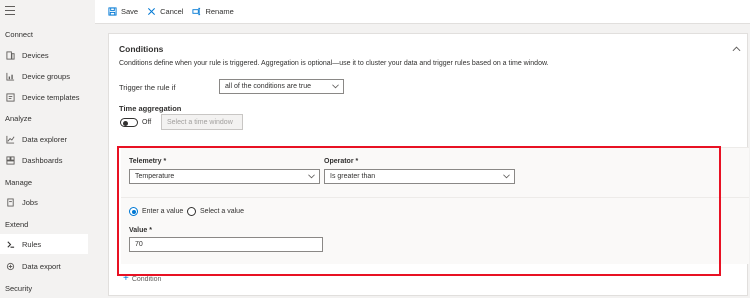  I want to click on sidebar-item-label: Devices, so click(35, 55).